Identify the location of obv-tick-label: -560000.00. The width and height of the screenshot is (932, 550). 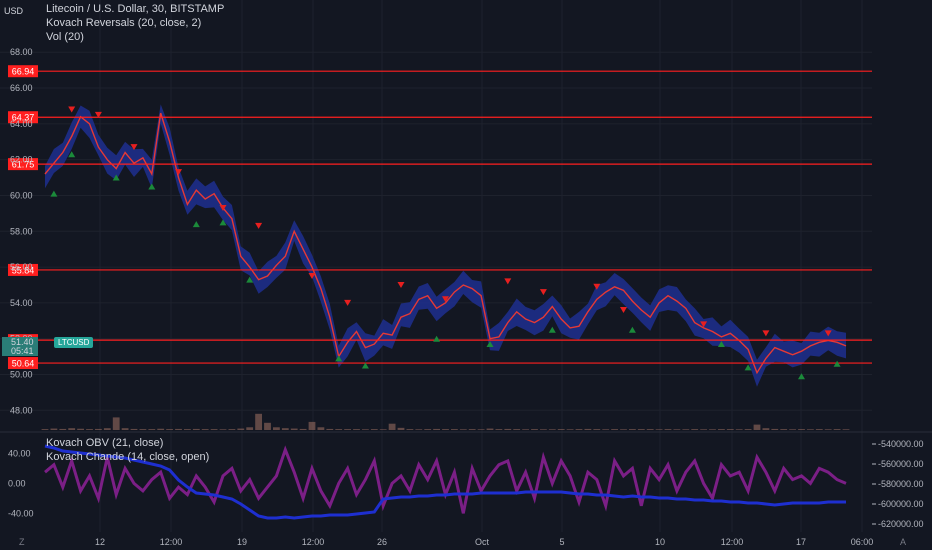
(901, 464).